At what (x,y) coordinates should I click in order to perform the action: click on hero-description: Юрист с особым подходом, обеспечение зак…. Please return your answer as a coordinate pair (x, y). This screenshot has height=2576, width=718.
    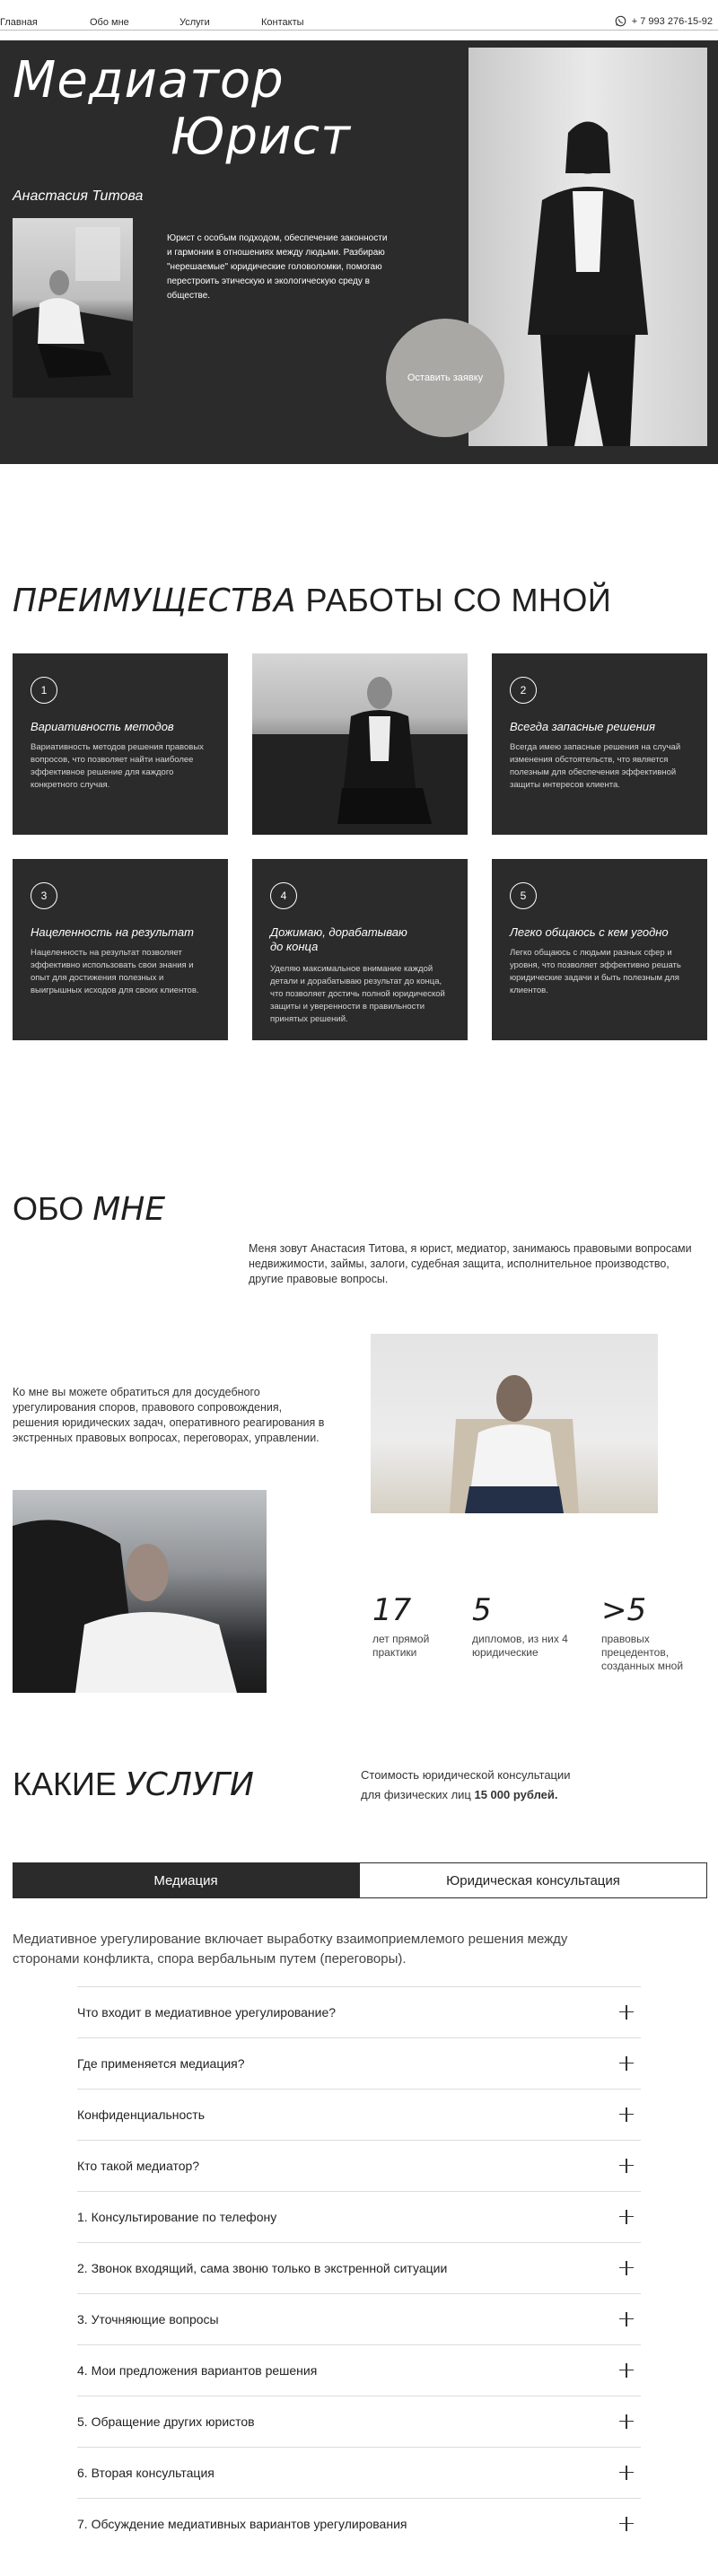
    Looking at the image, I should click on (277, 267).